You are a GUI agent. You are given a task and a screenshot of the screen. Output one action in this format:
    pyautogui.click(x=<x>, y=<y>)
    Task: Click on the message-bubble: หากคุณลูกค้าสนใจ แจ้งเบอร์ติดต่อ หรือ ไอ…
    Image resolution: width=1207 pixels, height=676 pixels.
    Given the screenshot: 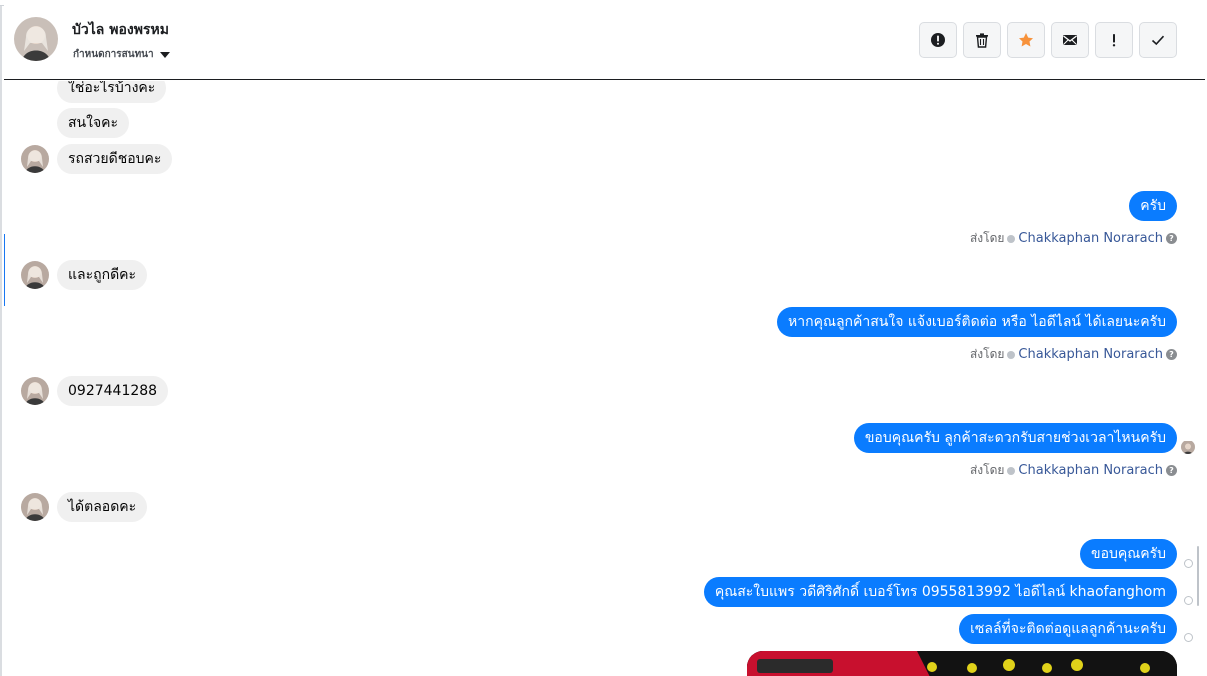 What is the action you would take?
    pyautogui.click(x=977, y=322)
    